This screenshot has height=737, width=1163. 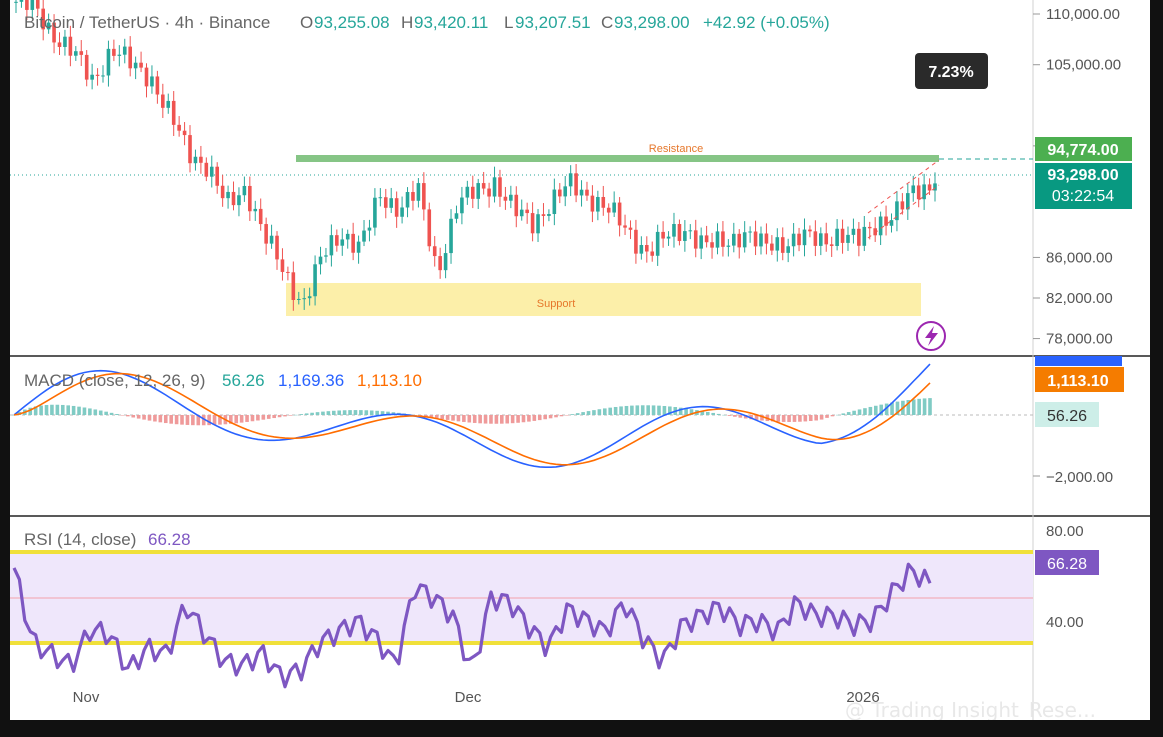 What do you see at coordinates (1078, 381) in the screenshot?
I see `macd-signal-badge-text: 1,113.10` at bounding box center [1078, 381].